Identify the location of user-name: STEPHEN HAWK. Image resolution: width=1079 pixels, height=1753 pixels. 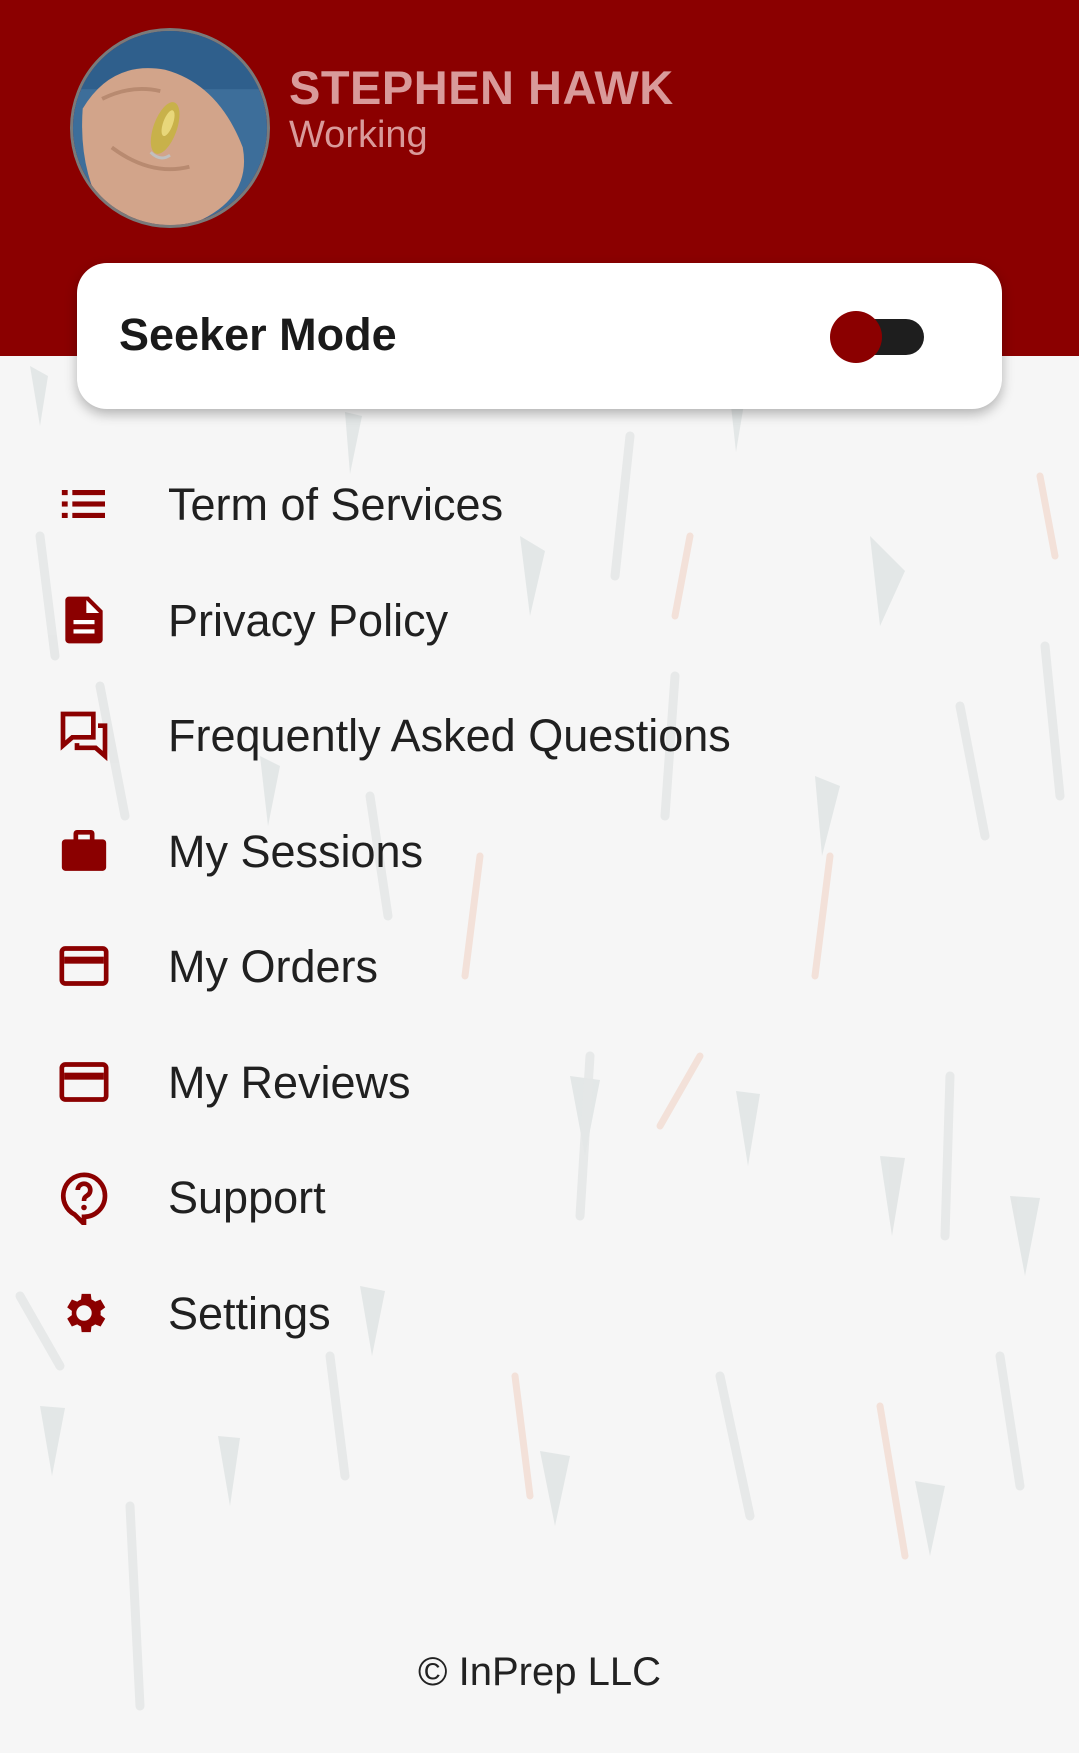
(481, 87).